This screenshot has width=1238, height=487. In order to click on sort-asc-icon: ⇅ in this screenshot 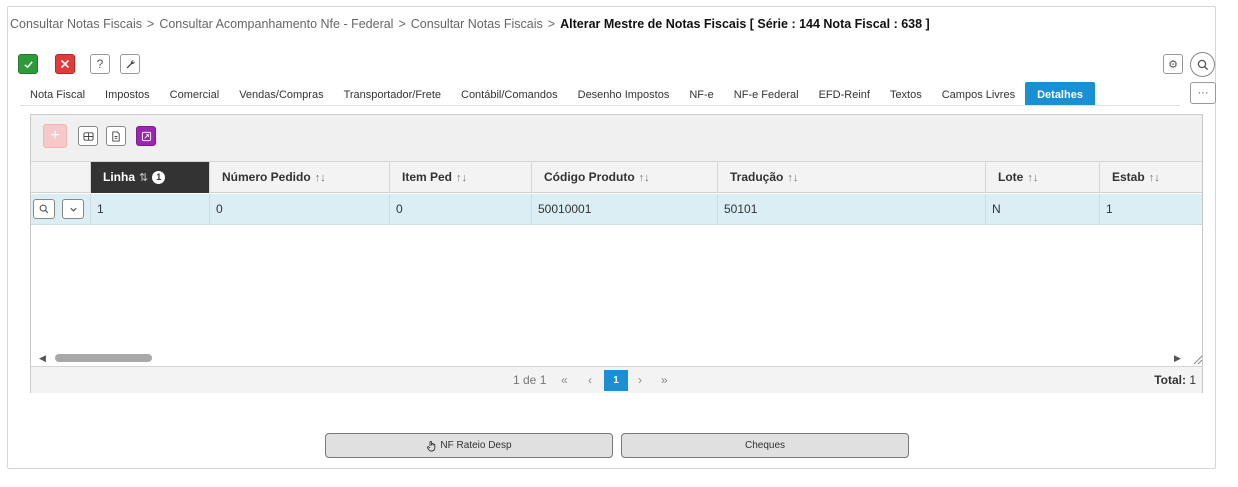, I will do `click(144, 178)`.